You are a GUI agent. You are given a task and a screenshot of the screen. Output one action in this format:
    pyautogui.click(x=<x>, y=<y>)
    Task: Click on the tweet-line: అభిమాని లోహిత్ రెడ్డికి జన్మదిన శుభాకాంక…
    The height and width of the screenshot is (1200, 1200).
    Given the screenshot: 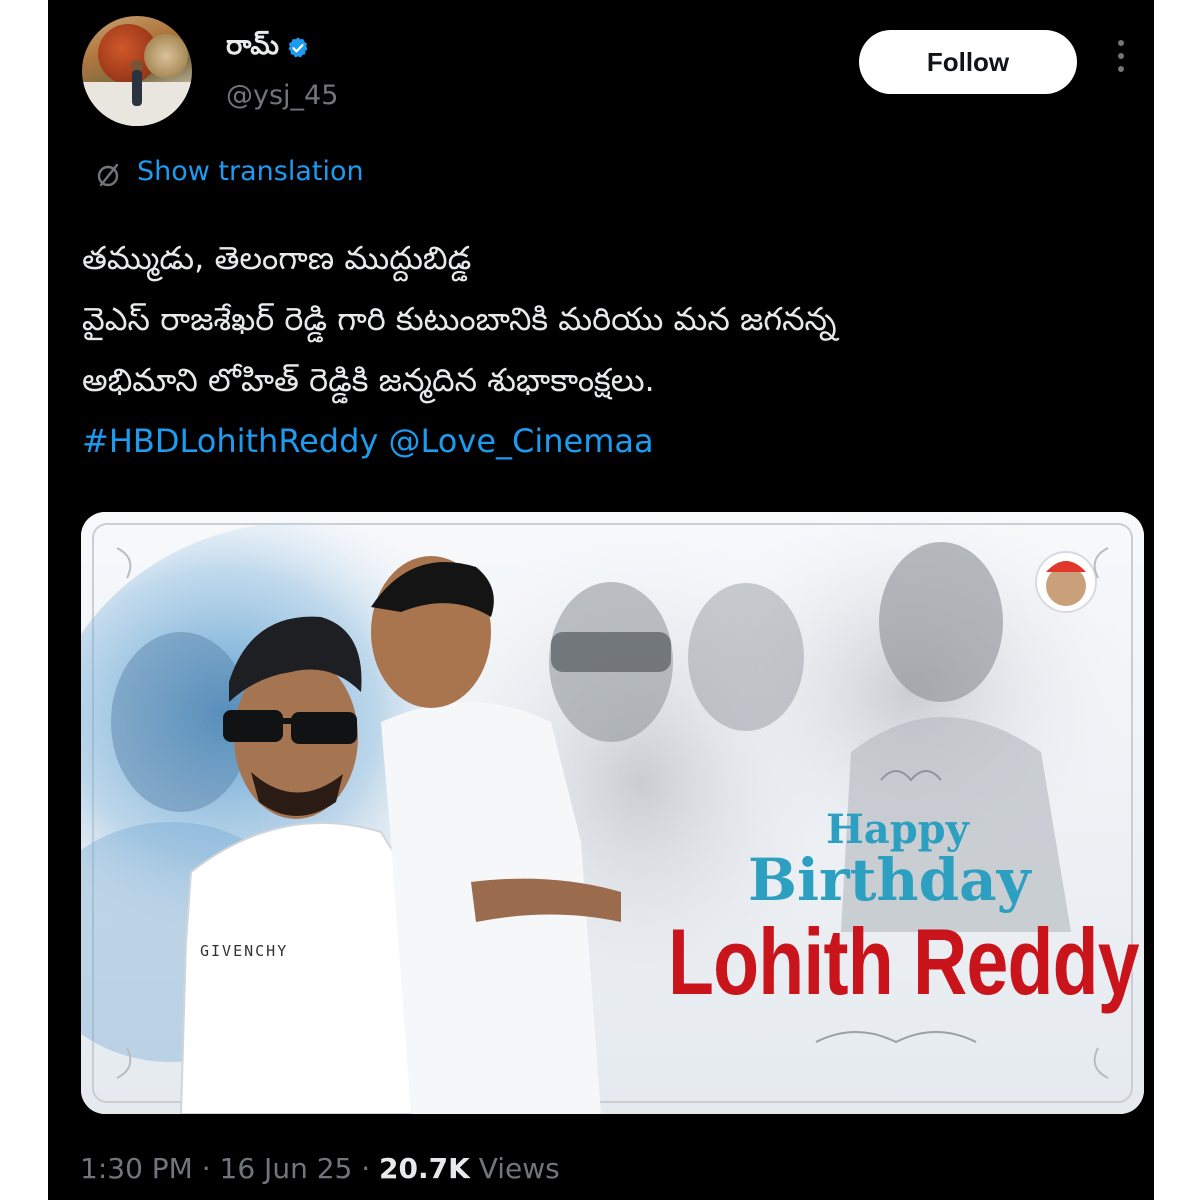 What is the action you would take?
    pyautogui.click(x=368, y=380)
    